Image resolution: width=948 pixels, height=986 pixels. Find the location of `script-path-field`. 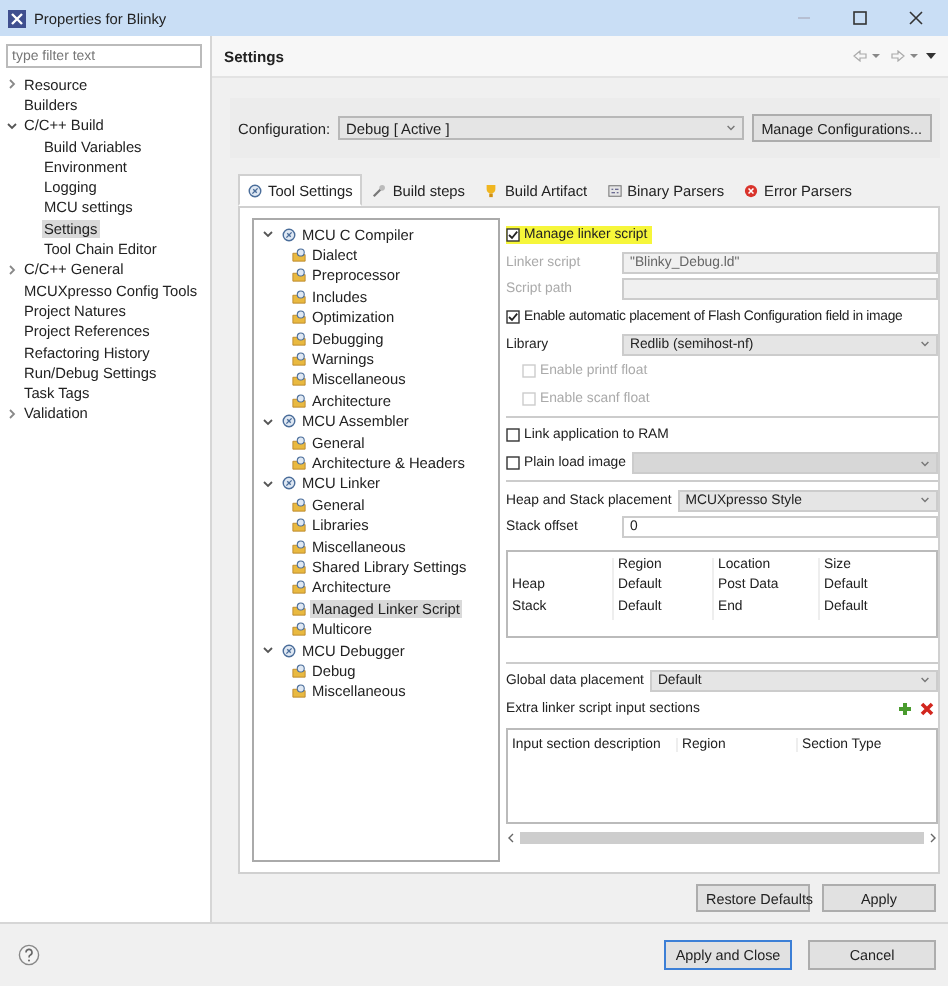

script-path-field is located at coordinates (780, 289).